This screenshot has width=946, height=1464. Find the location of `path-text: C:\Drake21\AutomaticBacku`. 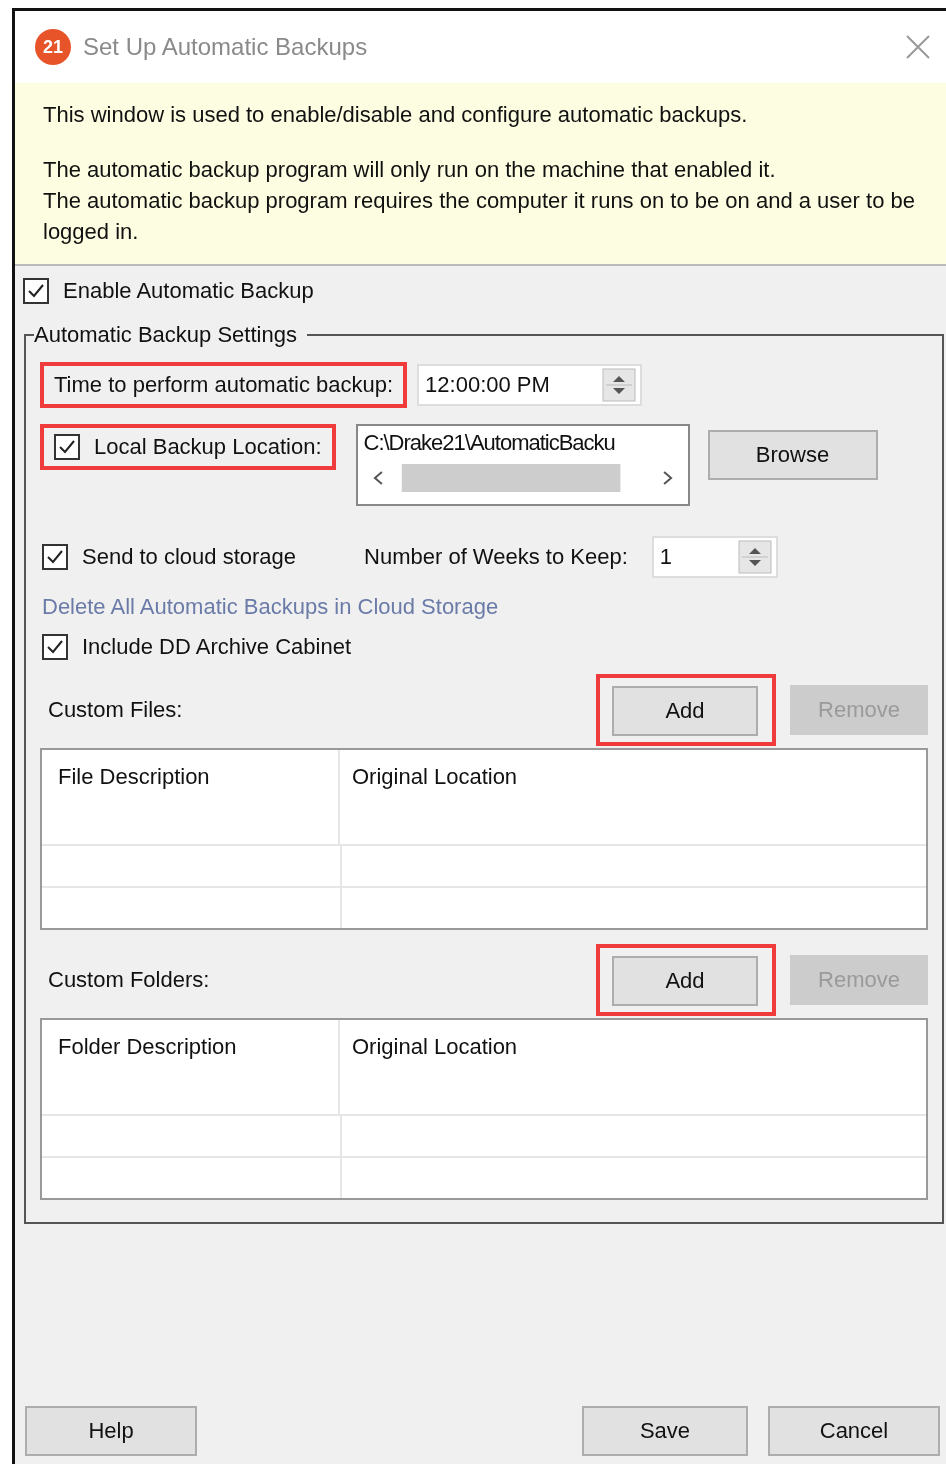

path-text: C:\Drake21\AutomaticBacku is located at coordinates (489, 443).